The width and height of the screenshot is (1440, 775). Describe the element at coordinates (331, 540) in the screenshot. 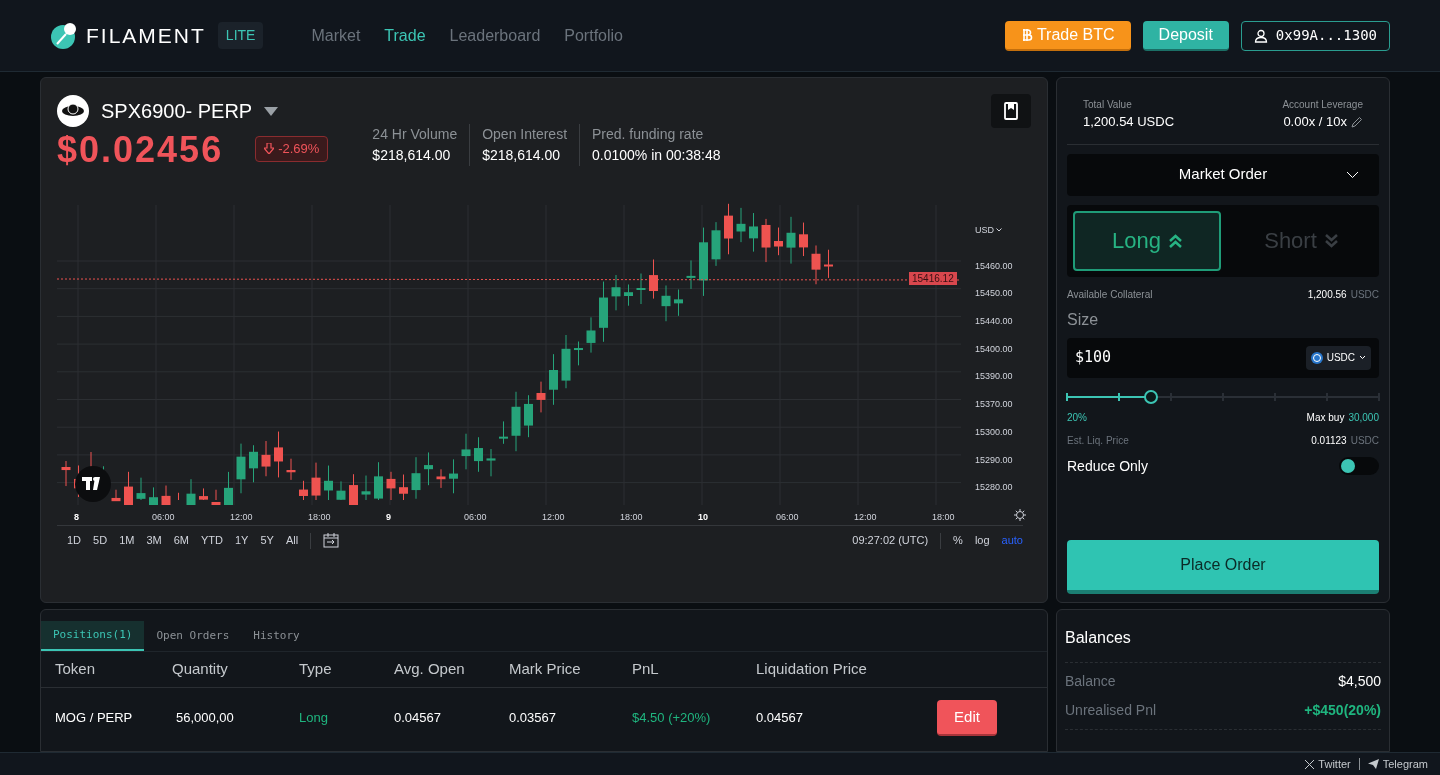

I see `compare-icon` at that location.